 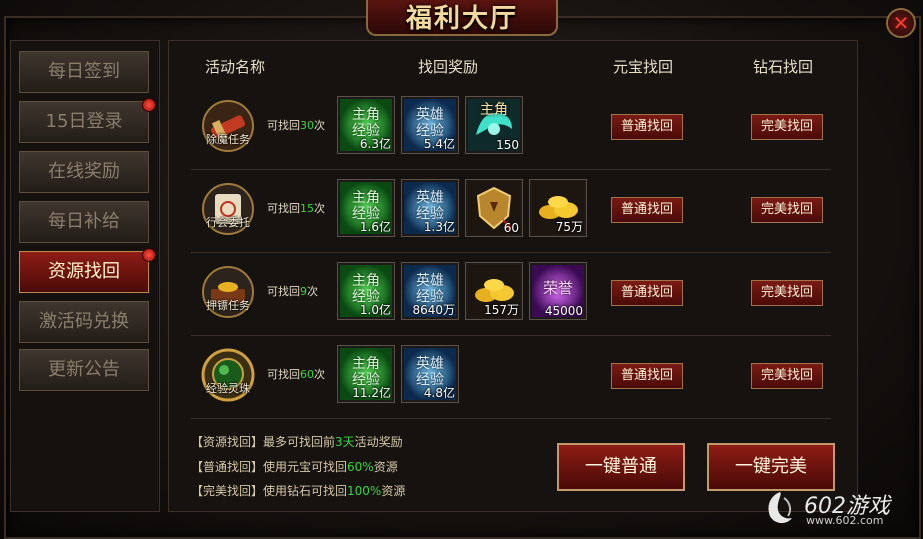 I want to click on reward-slot-player-exp: 主角 经验 6.3亿, so click(x=366, y=125).